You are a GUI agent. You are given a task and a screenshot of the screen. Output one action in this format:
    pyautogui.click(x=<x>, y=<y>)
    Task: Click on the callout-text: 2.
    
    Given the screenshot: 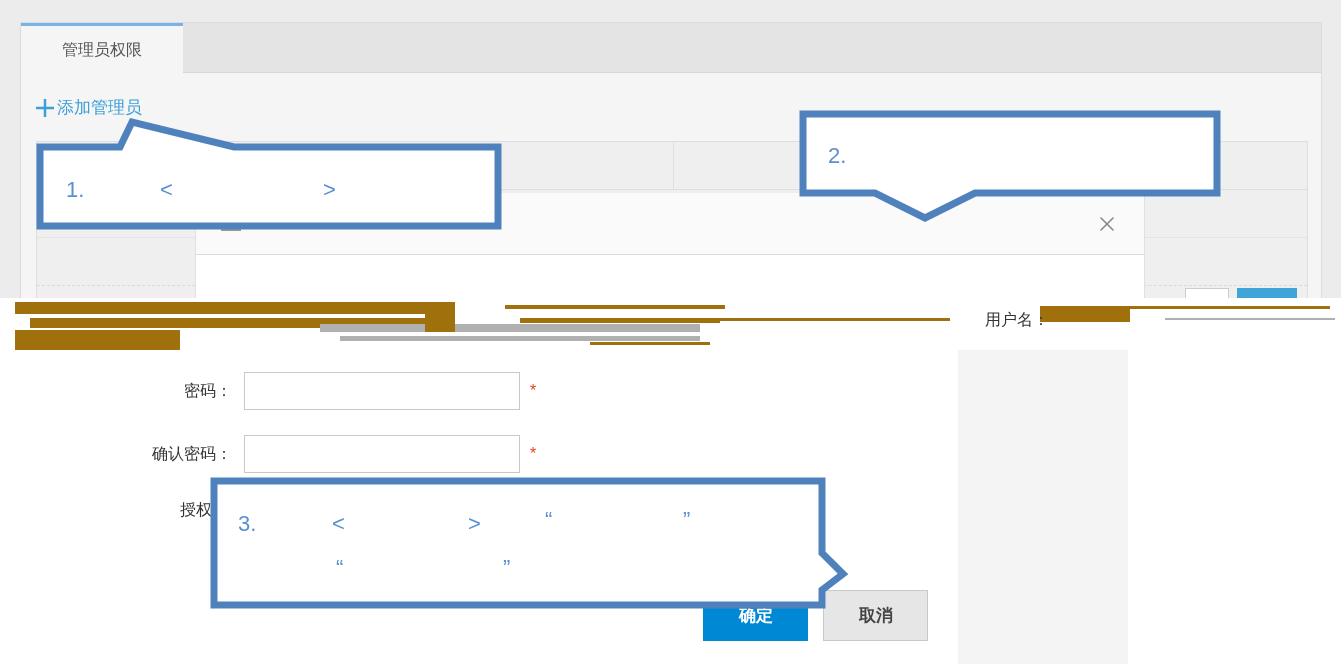 What is the action you would take?
    pyautogui.click(x=837, y=156)
    